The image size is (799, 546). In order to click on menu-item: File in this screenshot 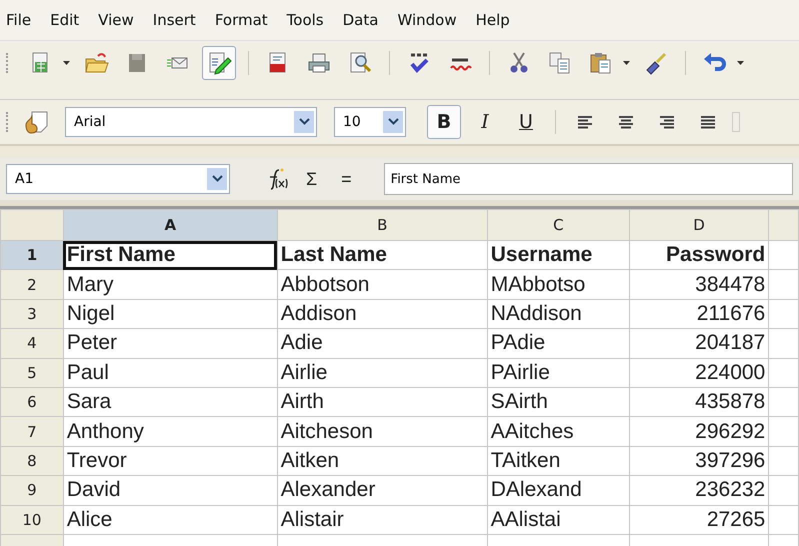, I will do `click(19, 20)`.